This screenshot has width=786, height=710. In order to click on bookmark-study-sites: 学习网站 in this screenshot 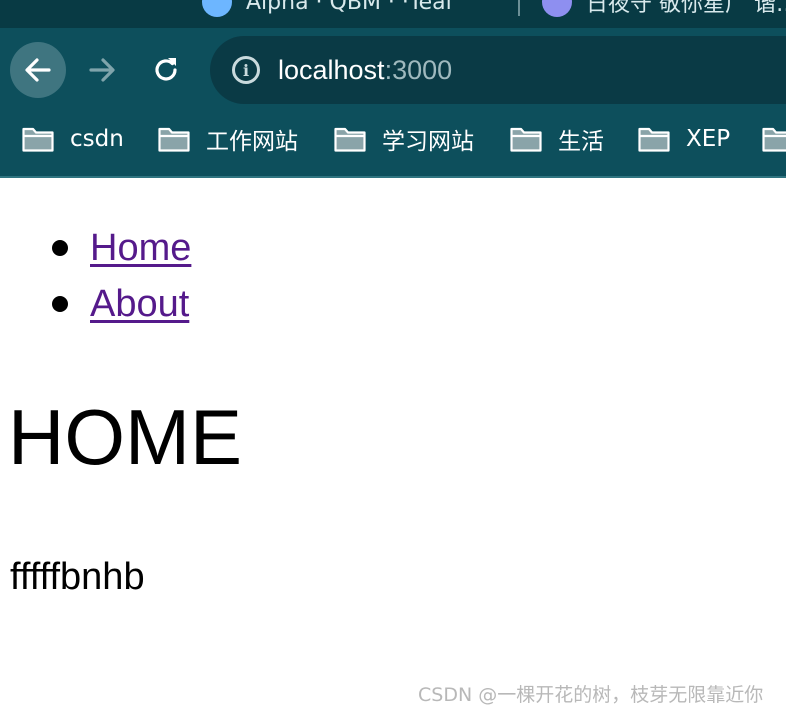, I will do `click(404, 139)`.